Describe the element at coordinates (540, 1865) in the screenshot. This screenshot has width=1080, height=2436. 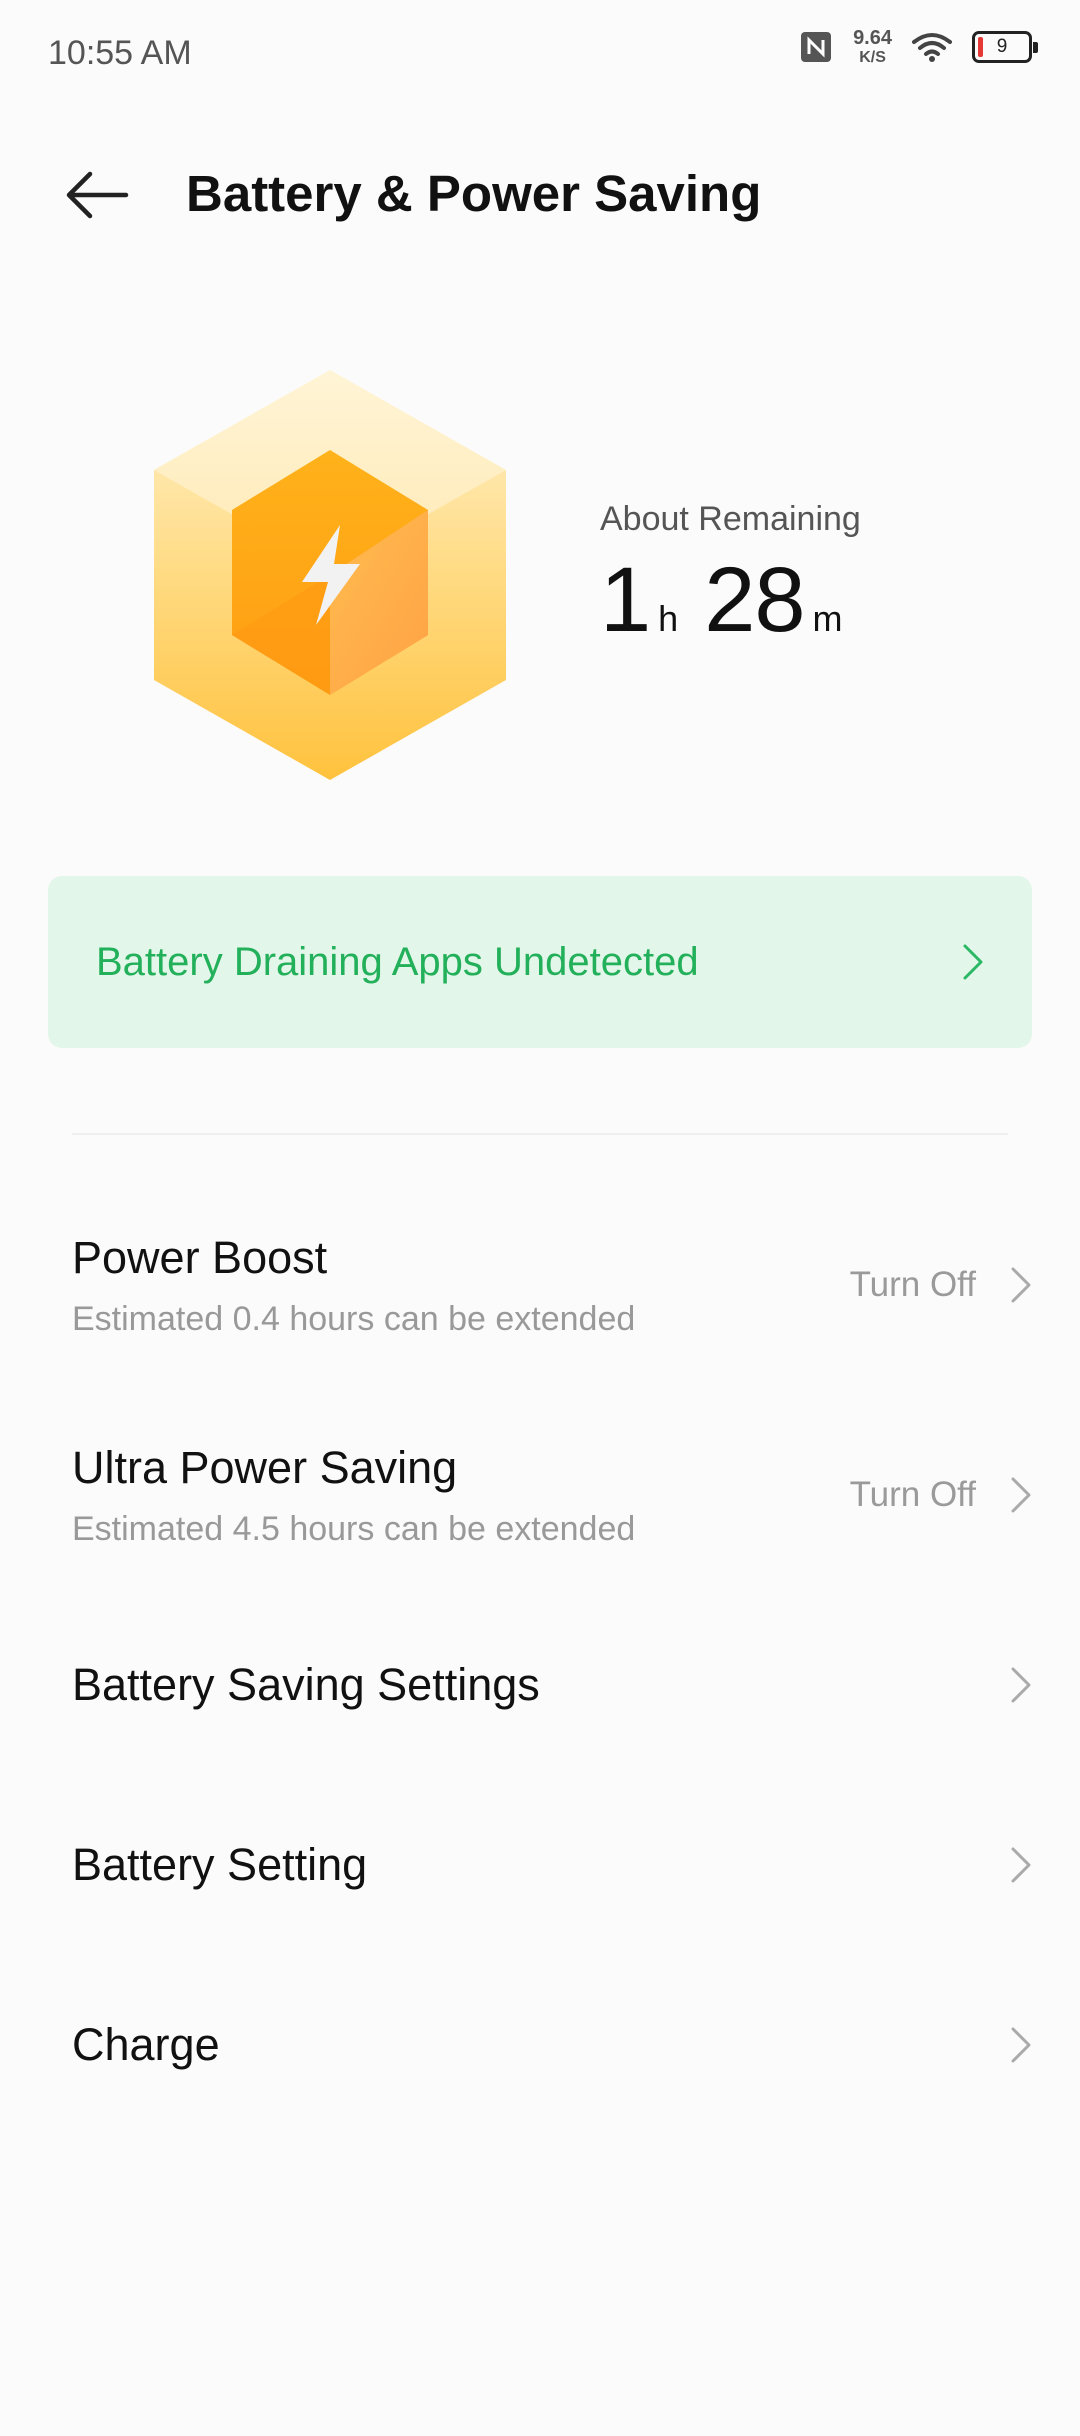
I see `battery-setting-item: Battery Setting` at that location.